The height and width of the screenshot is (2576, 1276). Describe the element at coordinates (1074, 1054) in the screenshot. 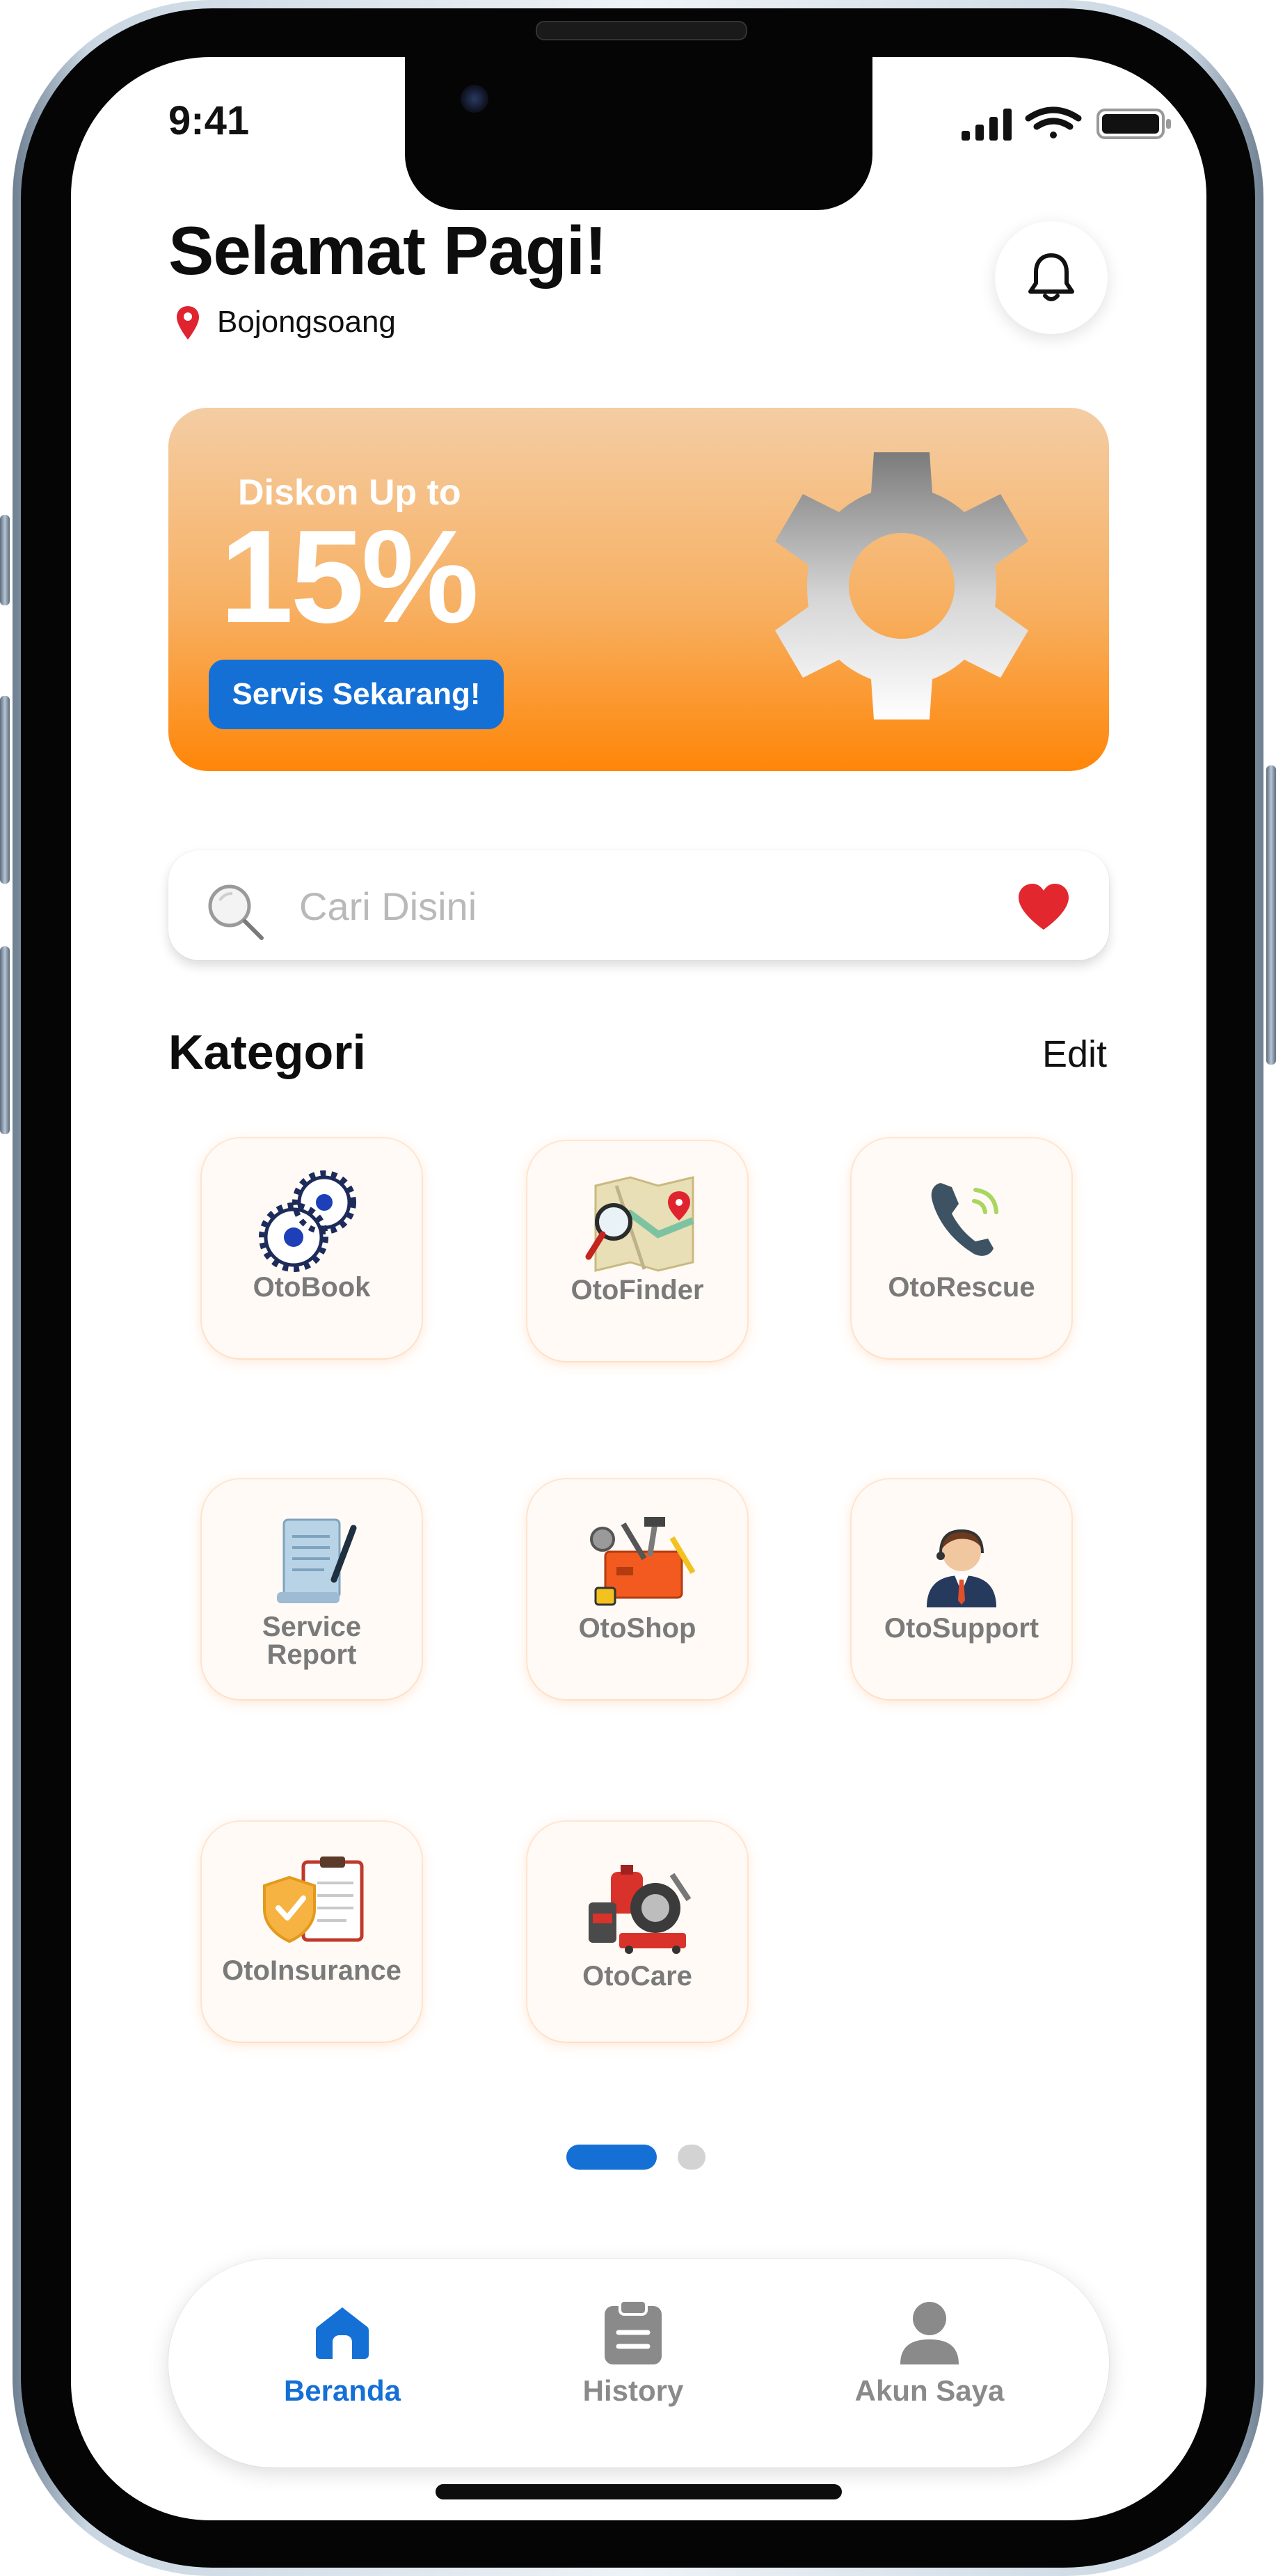

I see `edit-categories-link: Edit` at that location.